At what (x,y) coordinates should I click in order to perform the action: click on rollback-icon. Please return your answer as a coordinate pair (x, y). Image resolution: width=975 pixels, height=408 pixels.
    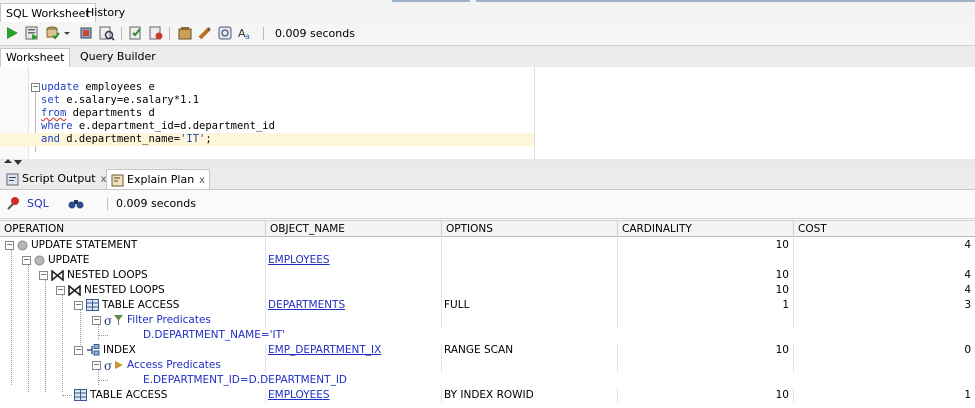
    Looking at the image, I should click on (87, 33).